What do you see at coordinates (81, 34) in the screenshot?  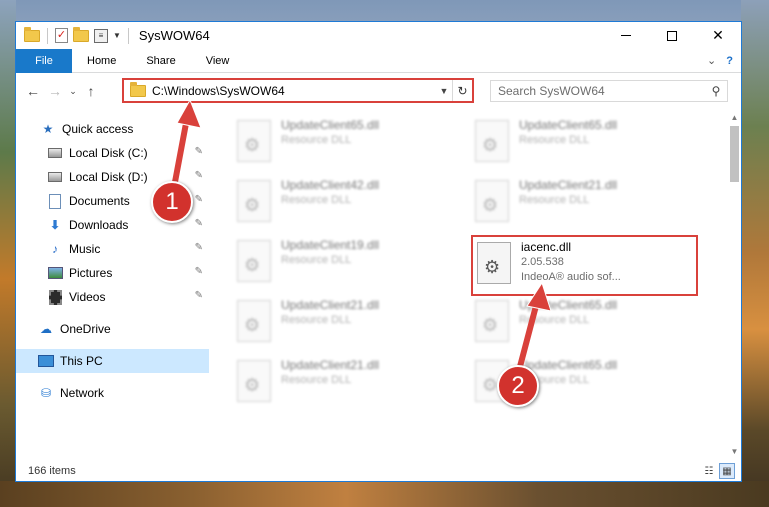 I see `new-folder-icon` at bounding box center [81, 34].